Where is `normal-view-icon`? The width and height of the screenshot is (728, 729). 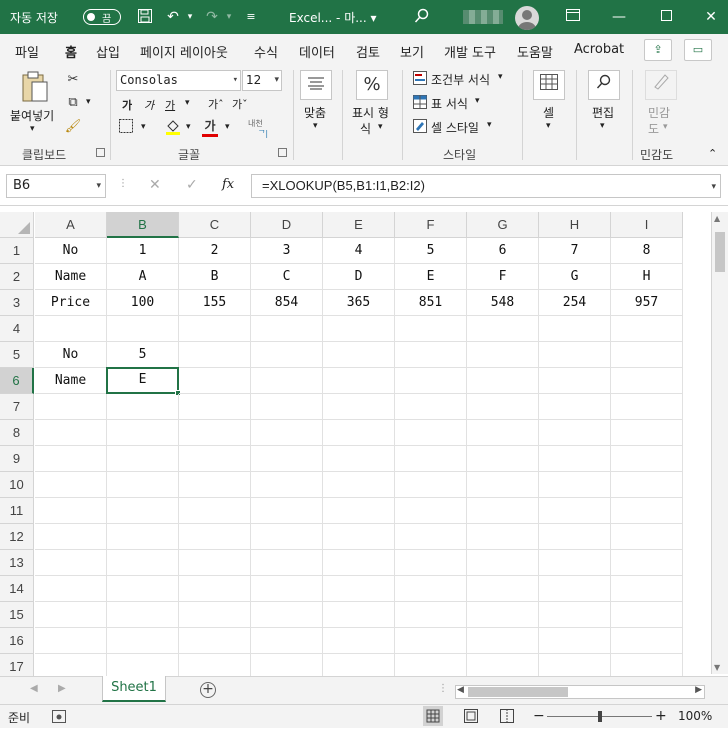
normal-view-icon is located at coordinates (433, 716).